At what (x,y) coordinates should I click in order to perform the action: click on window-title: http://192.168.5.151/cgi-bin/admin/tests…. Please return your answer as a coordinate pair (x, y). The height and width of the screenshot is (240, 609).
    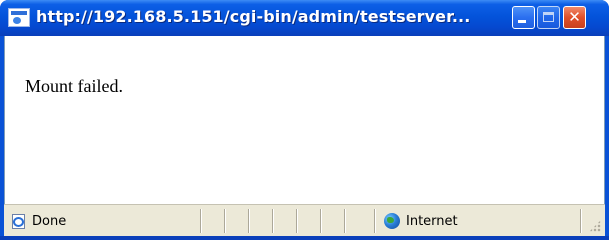
    Looking at the image, I should click on (253, 16).